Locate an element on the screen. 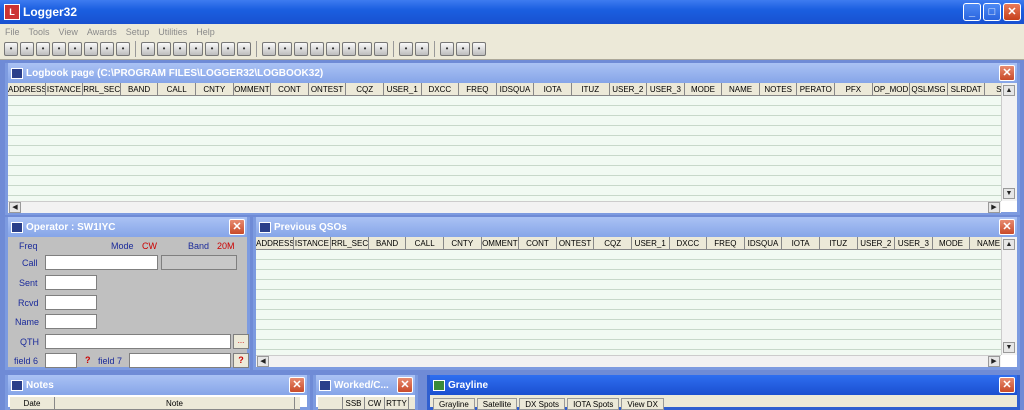 The height and width of the screenshot is (410, 1024). maximize-button: □ is located at coordinates (992, 12).